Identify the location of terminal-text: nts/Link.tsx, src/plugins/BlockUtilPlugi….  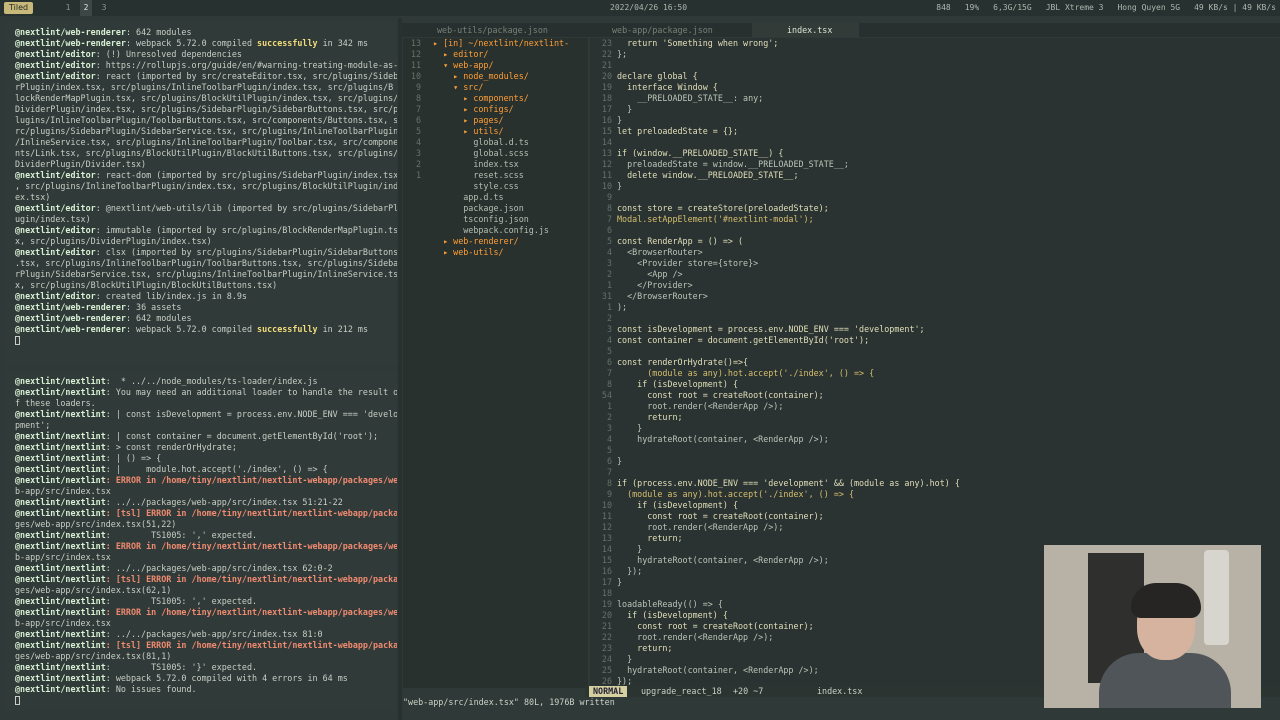
(206, 153).